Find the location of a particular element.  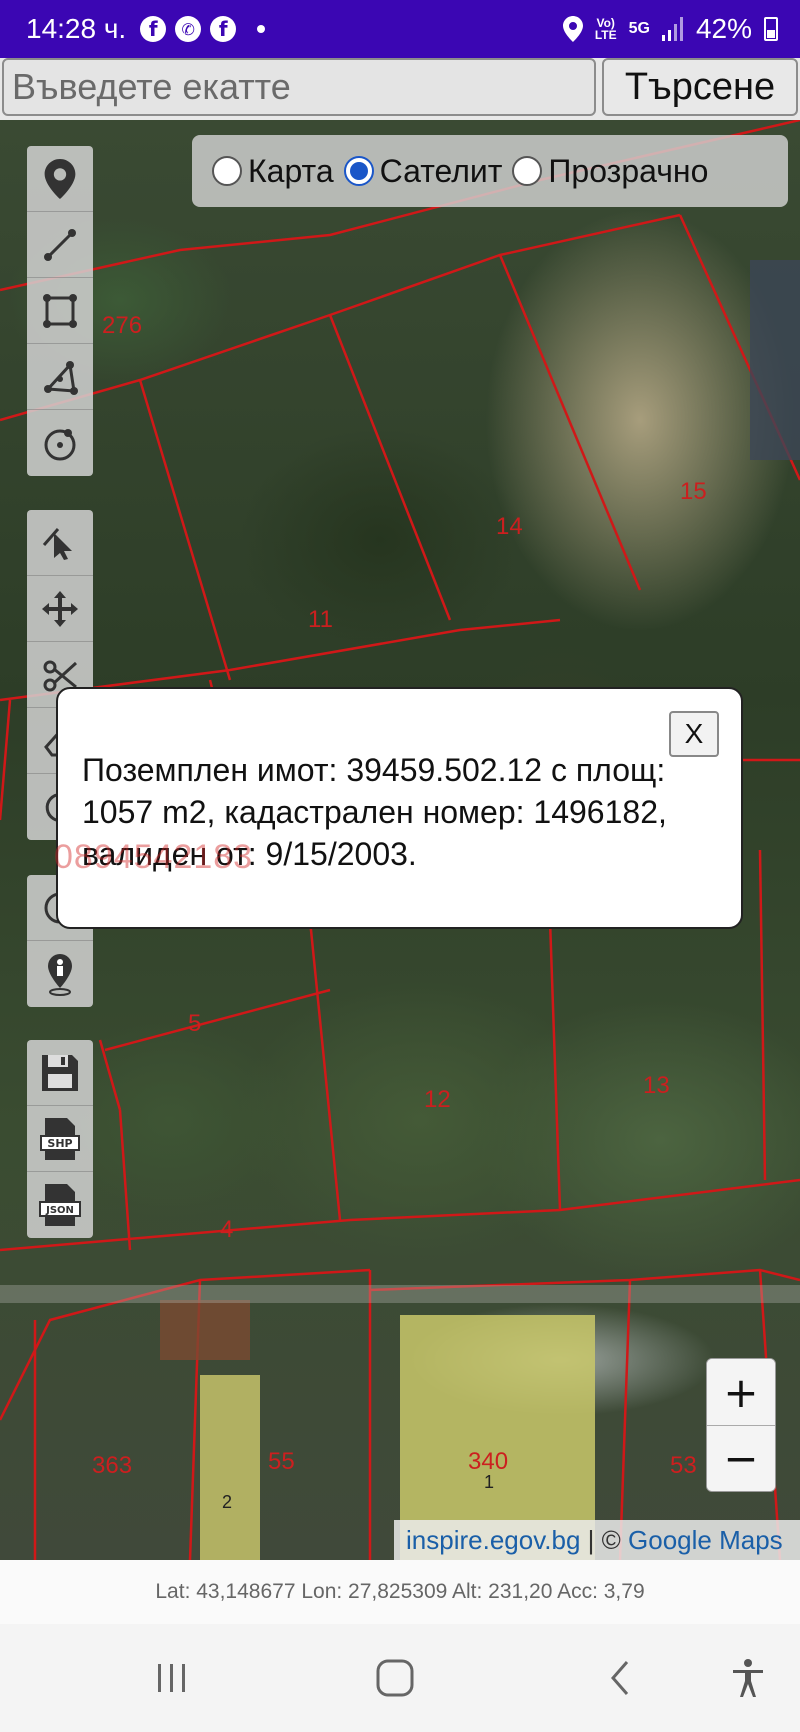

layer-option-map: Карта is located at coordinates (273, 171).